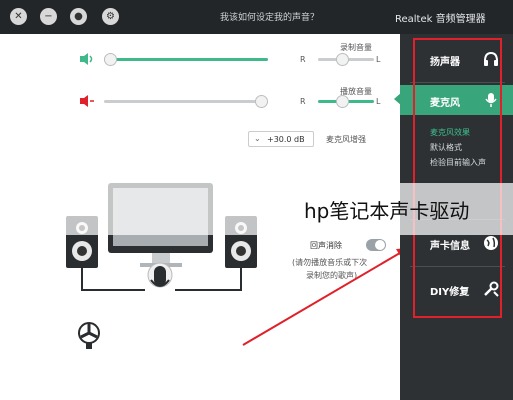 This screenshot has width=513, height=400. I want to click on boost-select: ⌄ +30.0 dB, so click(281, 139).